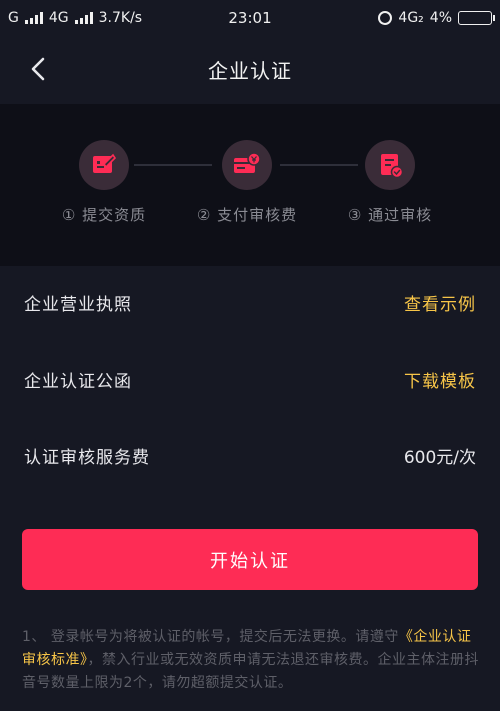  I want to click on status-bar: G 4G 3.7K/s 23:01 4G₂ 4%, so click(250, 18).